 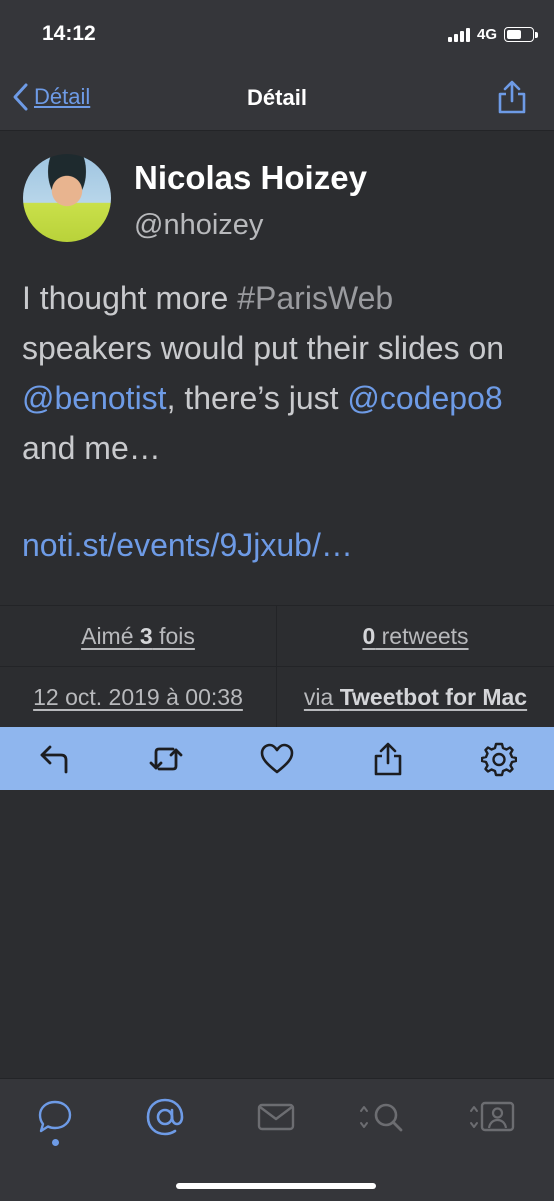 I want to click on client-link: via Tweetbot for Mac, so click(x=415, y=697).